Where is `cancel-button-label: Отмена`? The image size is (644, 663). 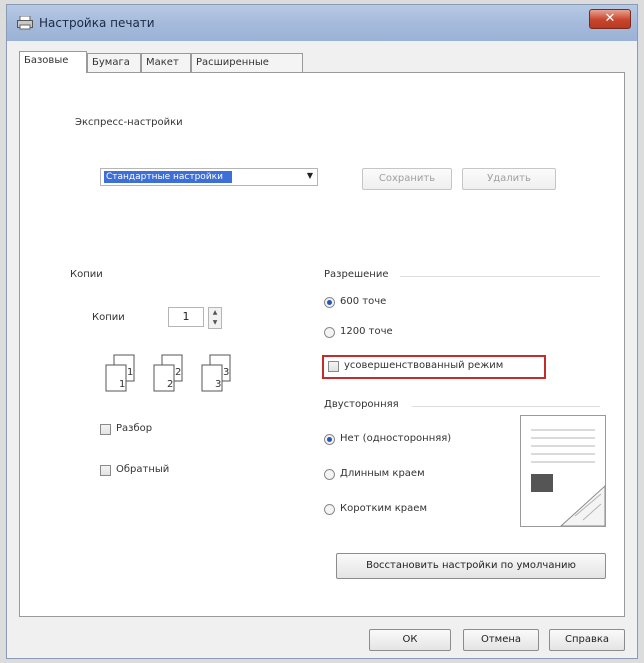 cancel-button-label: Отмена is located at coordinates (501, 639).